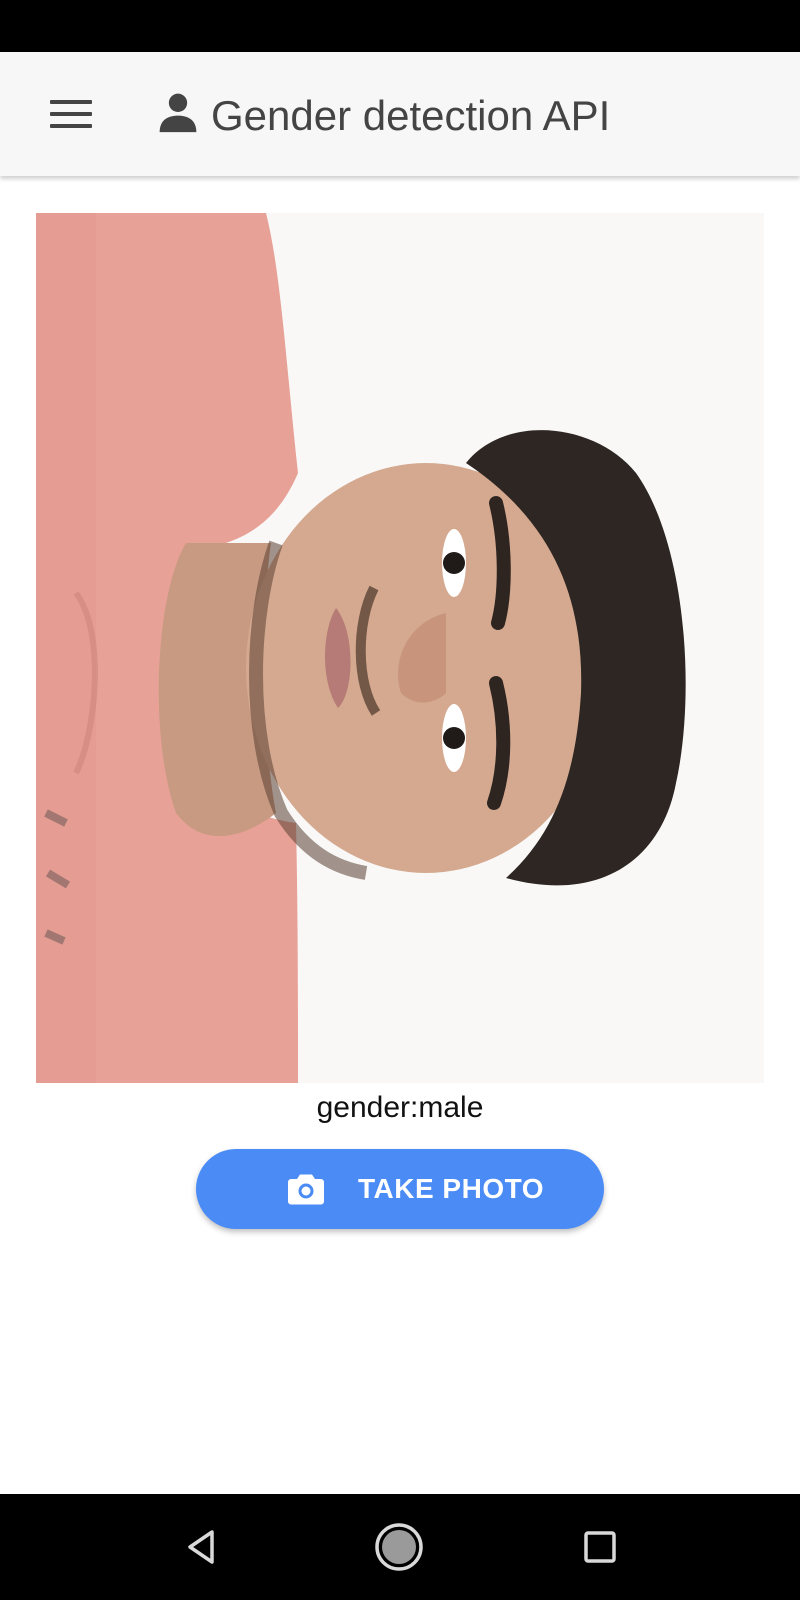 The image size is (800, 1600). What do you see at coordinates (400, 1107) in the screenshot?
I see `gender-result-text: gender:male` at bounding box center [400, 1107].